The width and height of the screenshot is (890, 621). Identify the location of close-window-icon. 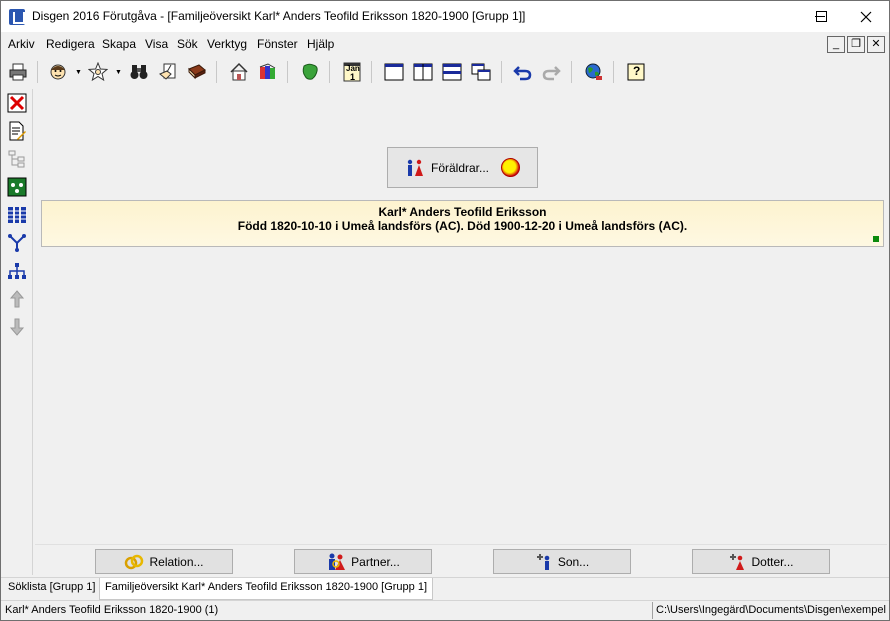
(17, 103).